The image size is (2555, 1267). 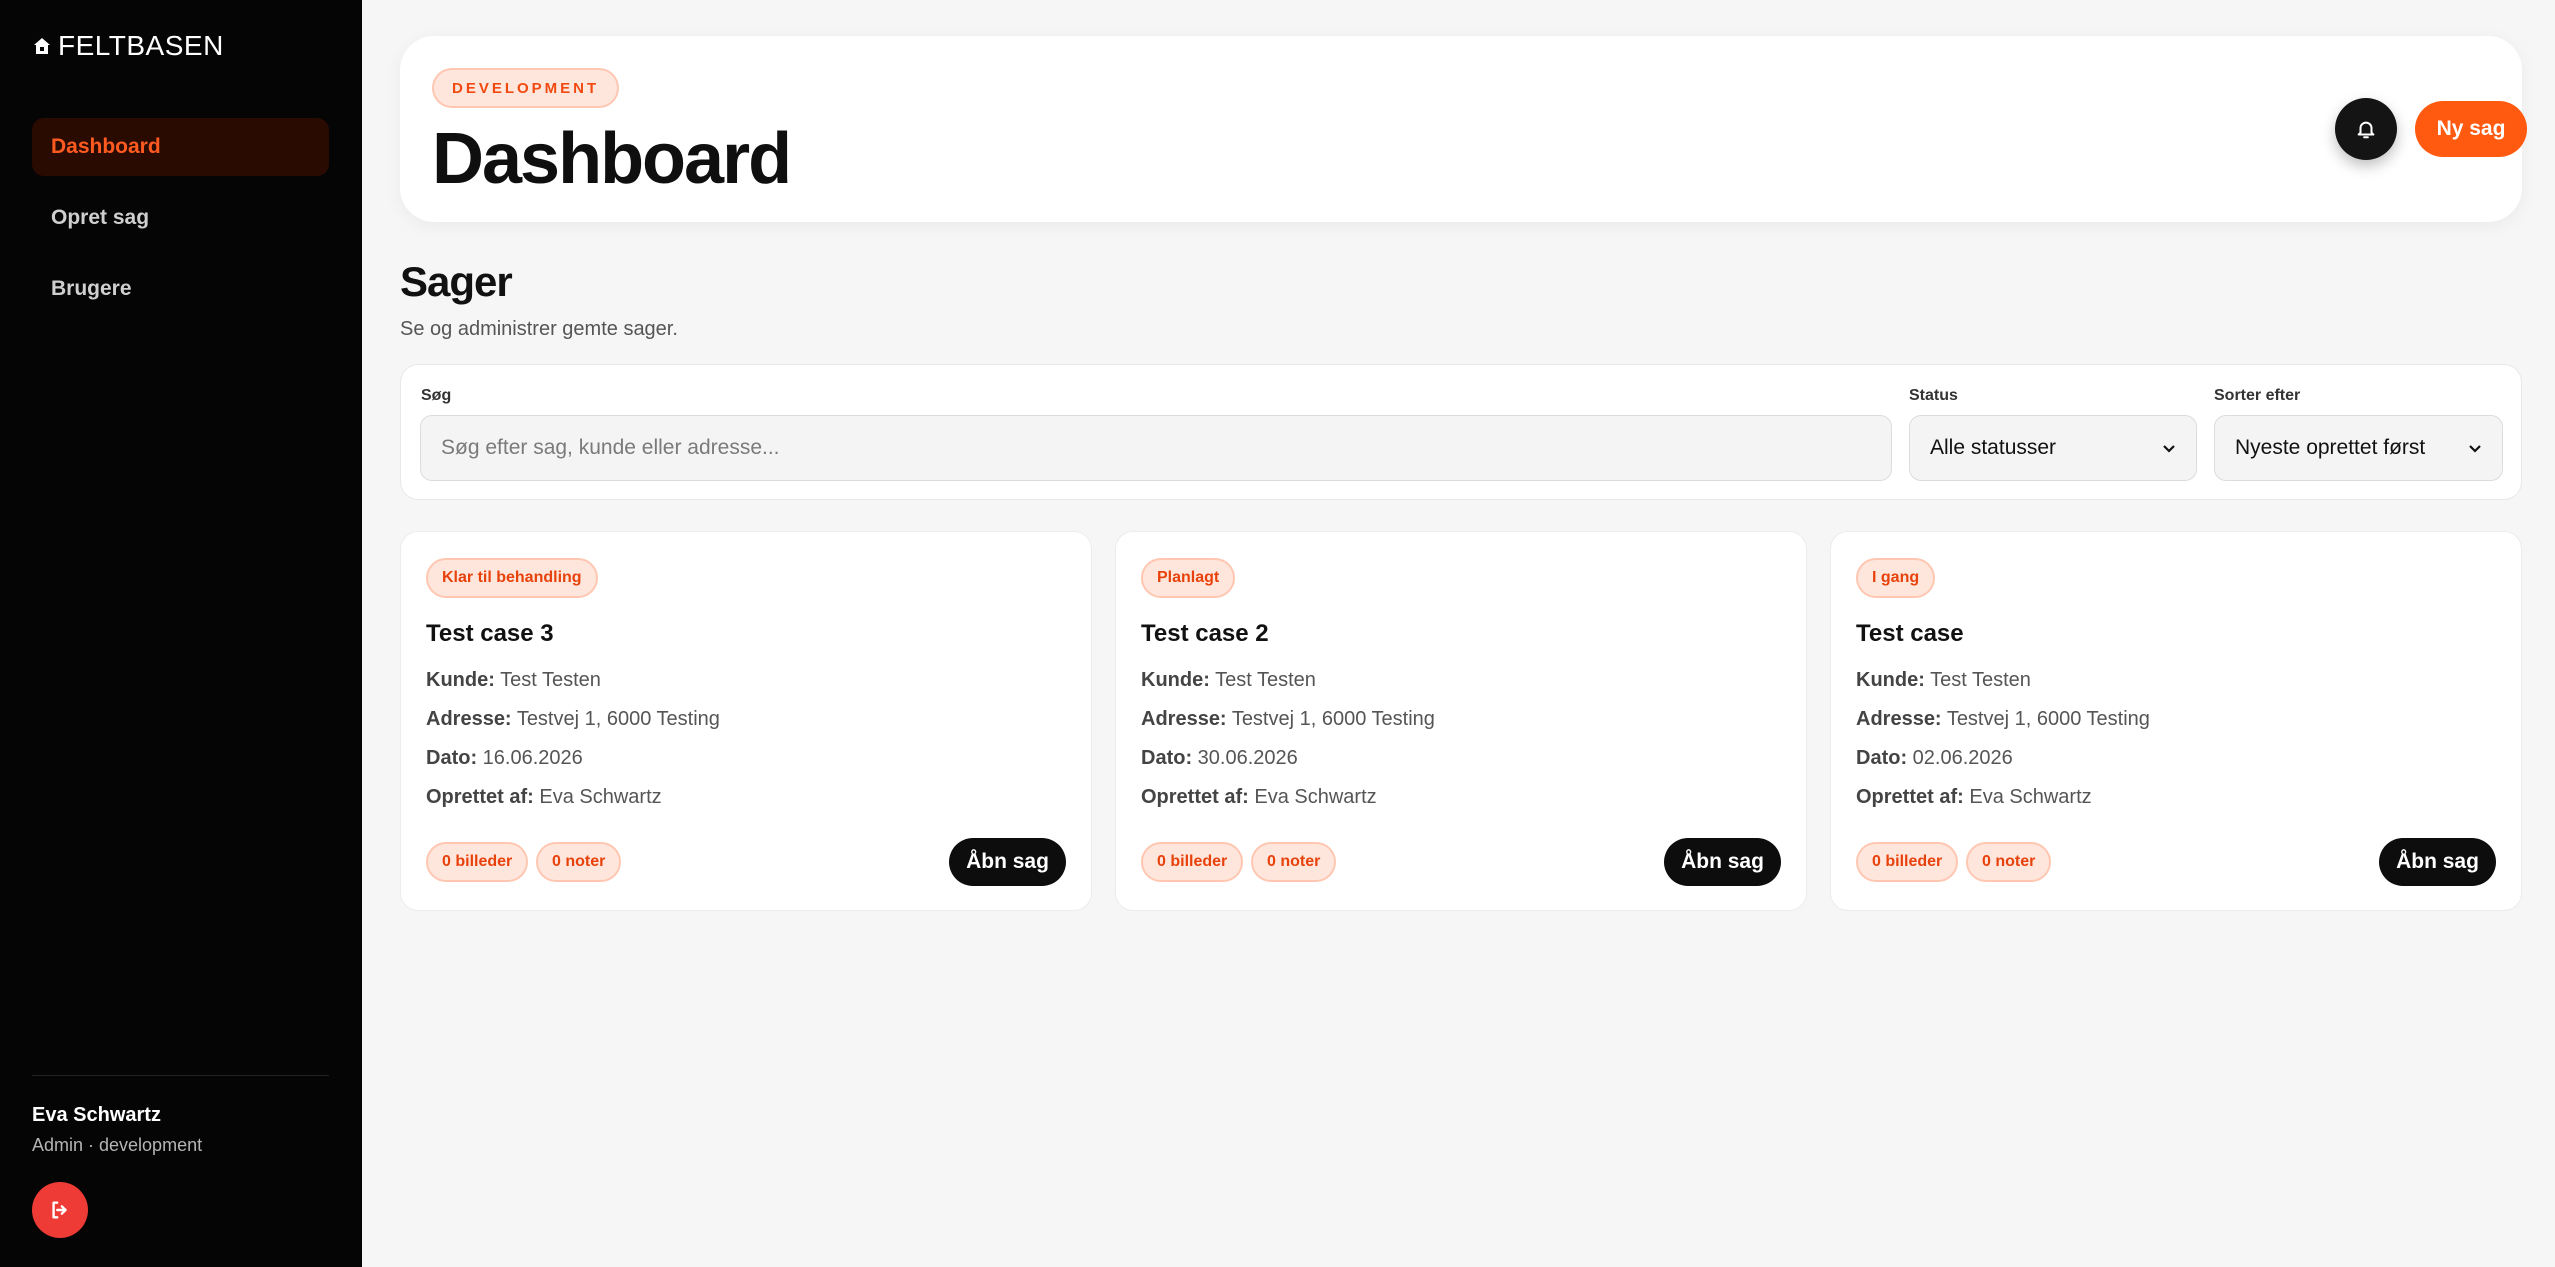 What do you see at coordinates (526, 88) in the screenshot?
I see `environment-badge: DEVELOPMENT` at bounding box center [526, 88].